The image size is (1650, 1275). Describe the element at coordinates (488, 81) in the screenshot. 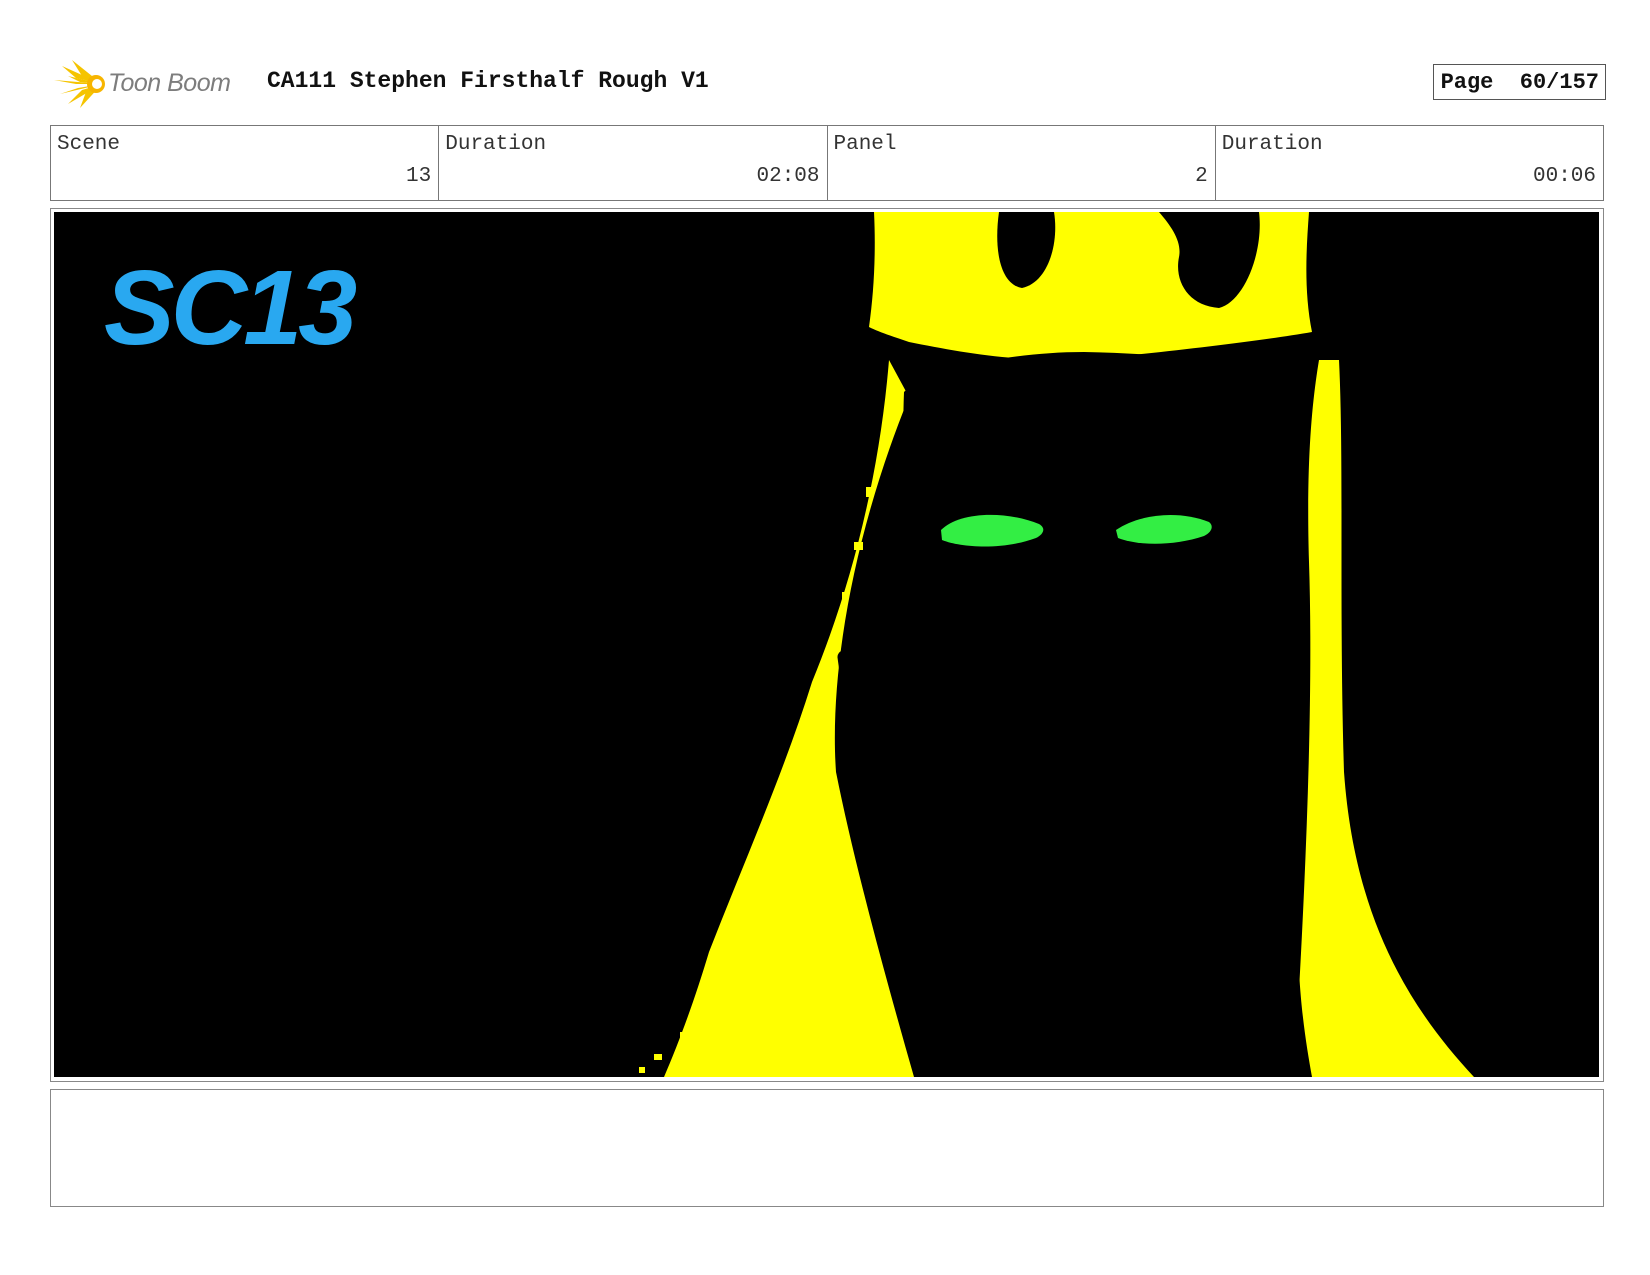

I see `document-title: CA111 Stephen Firsthalf Rough V1` at that location.